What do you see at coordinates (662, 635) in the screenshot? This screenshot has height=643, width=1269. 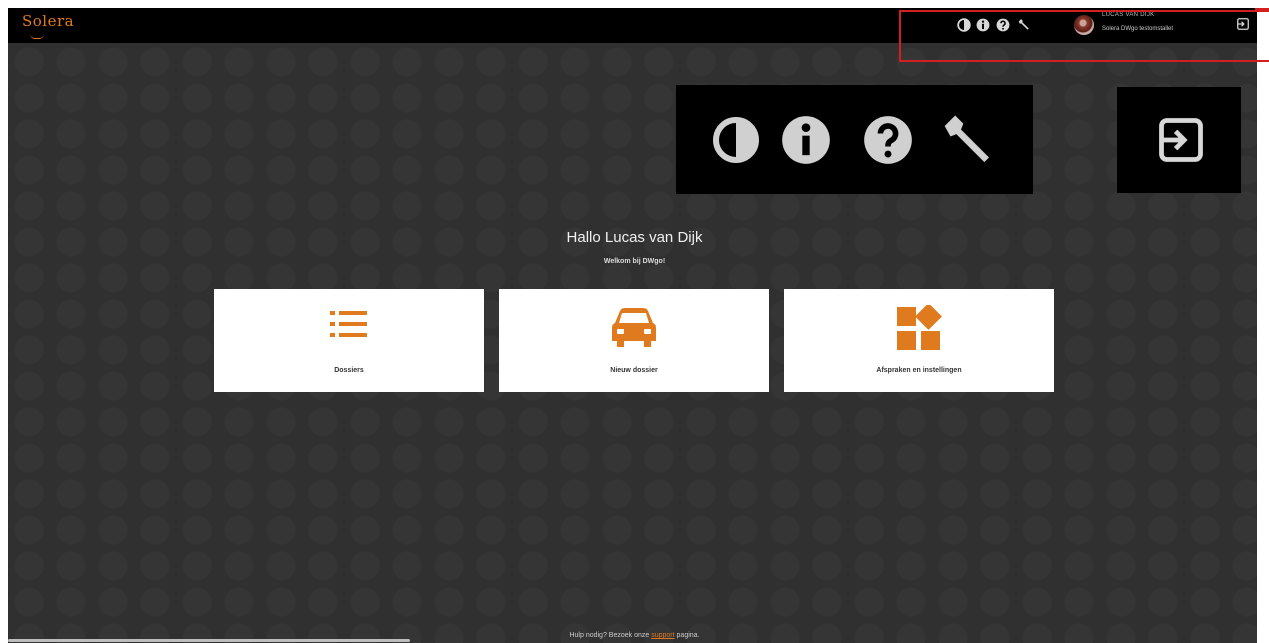 I see `support-link: support` at bounding box center [662, 635].